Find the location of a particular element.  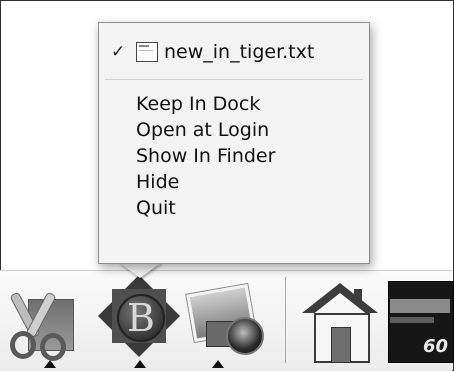

menu-item-show-in-finder: Show In Finder is located at coordinates (205, 156).